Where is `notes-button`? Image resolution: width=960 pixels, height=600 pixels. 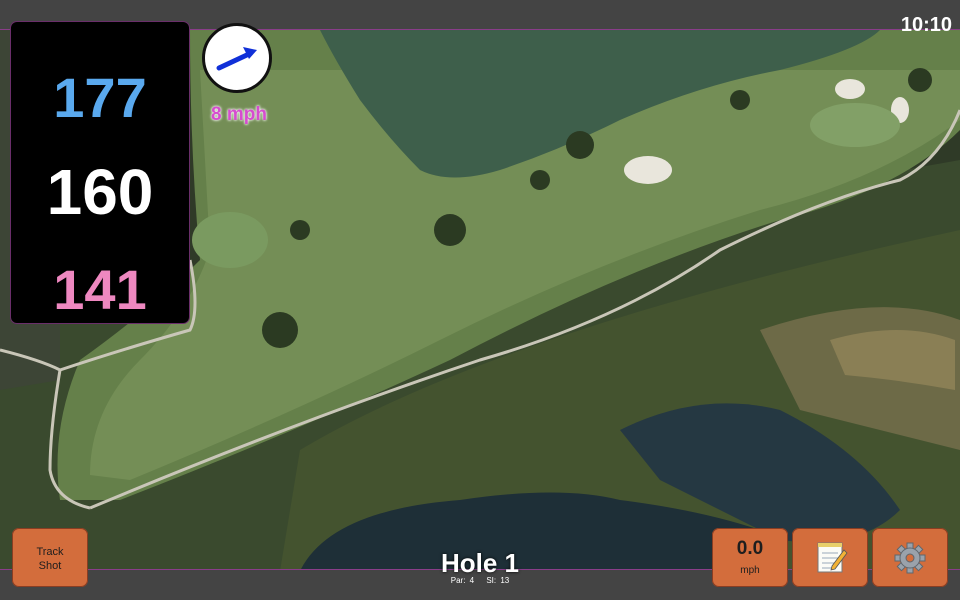 notes-button is located at coordinates (830, 557).